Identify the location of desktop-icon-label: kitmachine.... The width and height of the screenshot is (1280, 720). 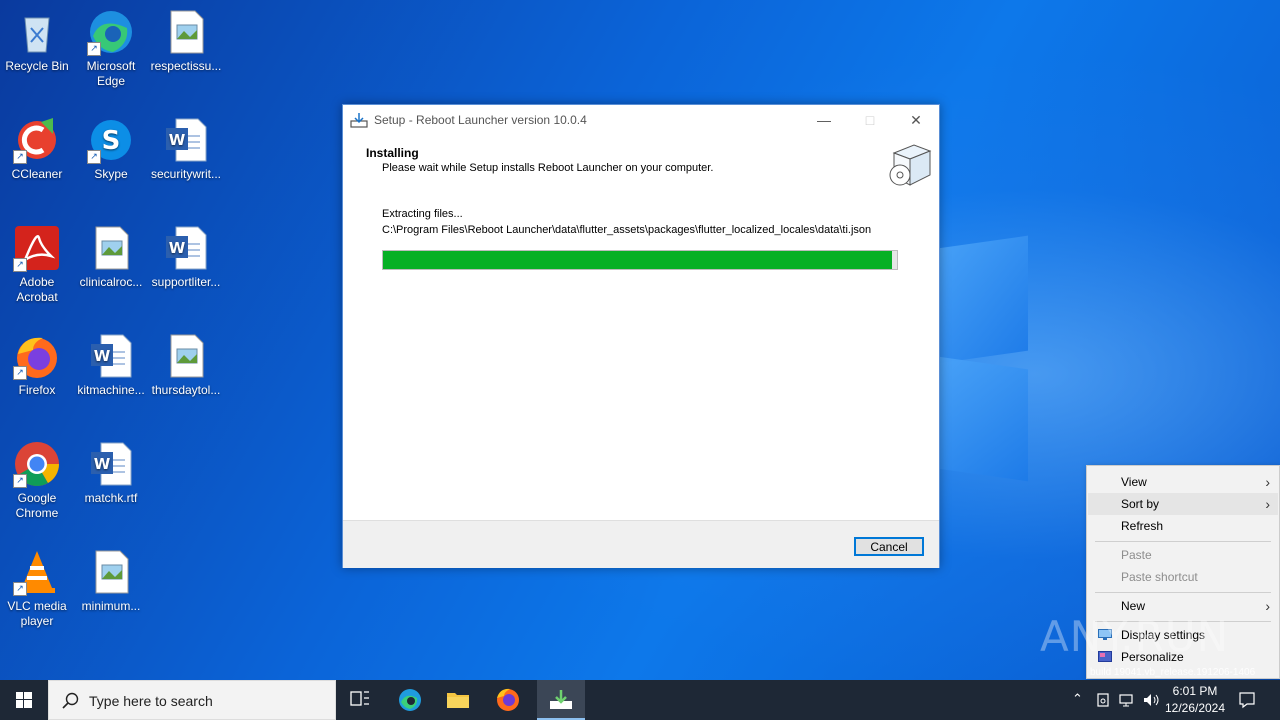
(111, 390).